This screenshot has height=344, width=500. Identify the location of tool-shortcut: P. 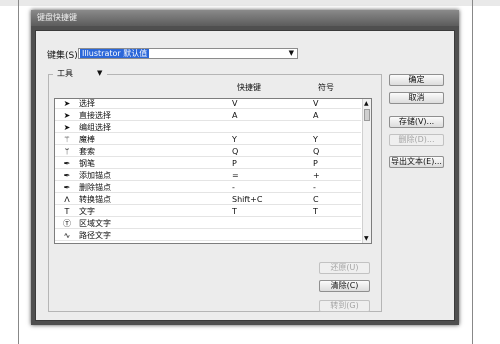
(234, 164).